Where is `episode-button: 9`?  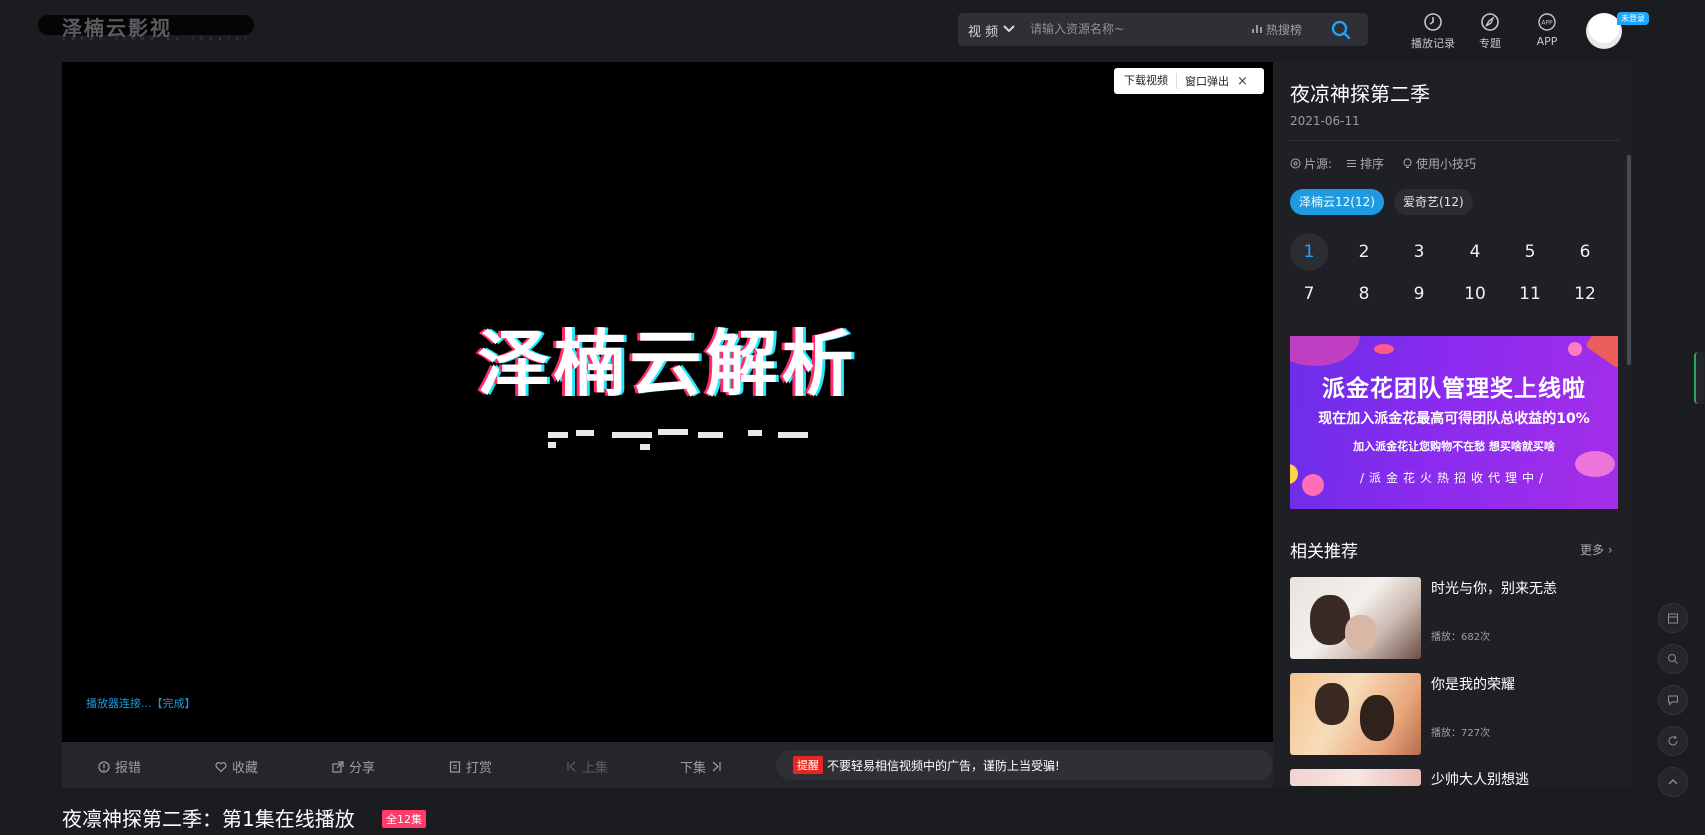 episode-button: 9 is located at coordinates (1419, 294).